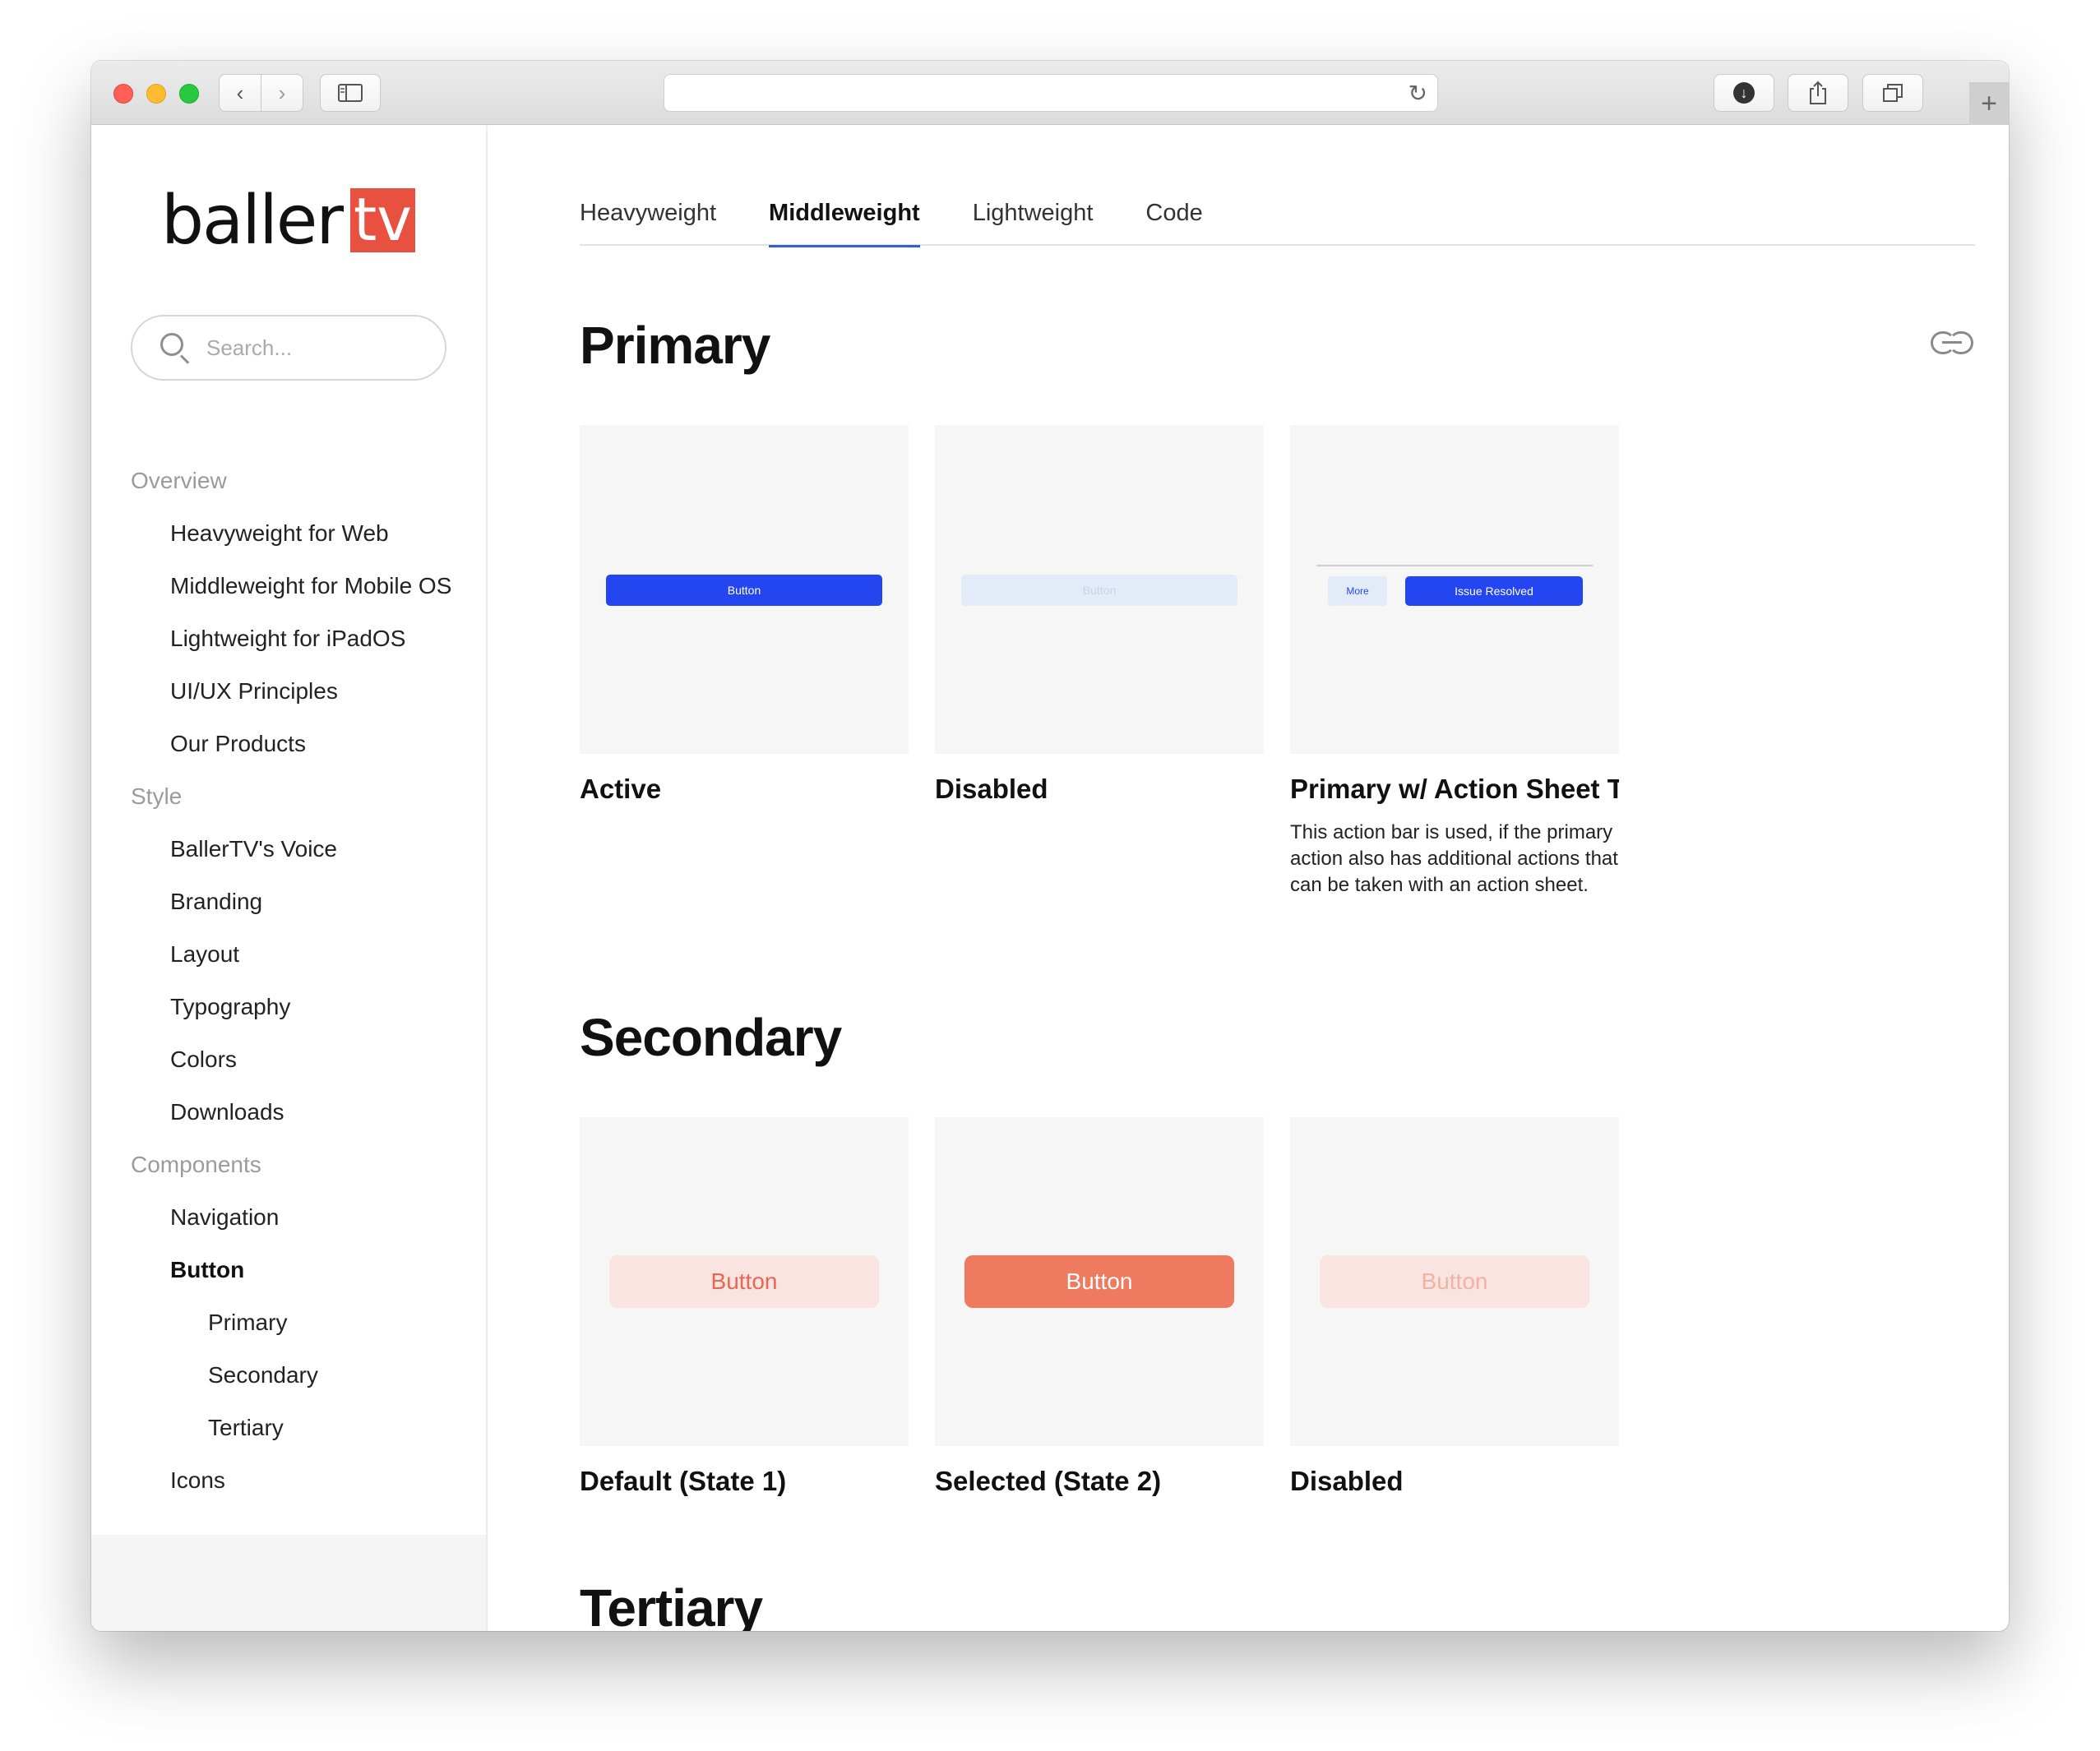  Describe the element at coordinates (1454, 565) in the screenshot. I see `divider` at that location.